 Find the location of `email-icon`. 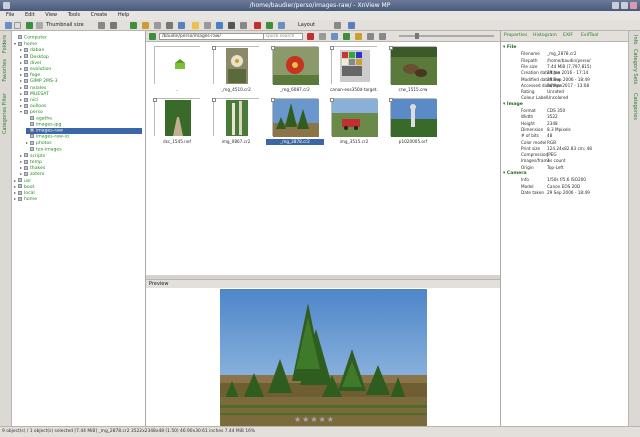

email-icon is located at coordinates (219, 25).